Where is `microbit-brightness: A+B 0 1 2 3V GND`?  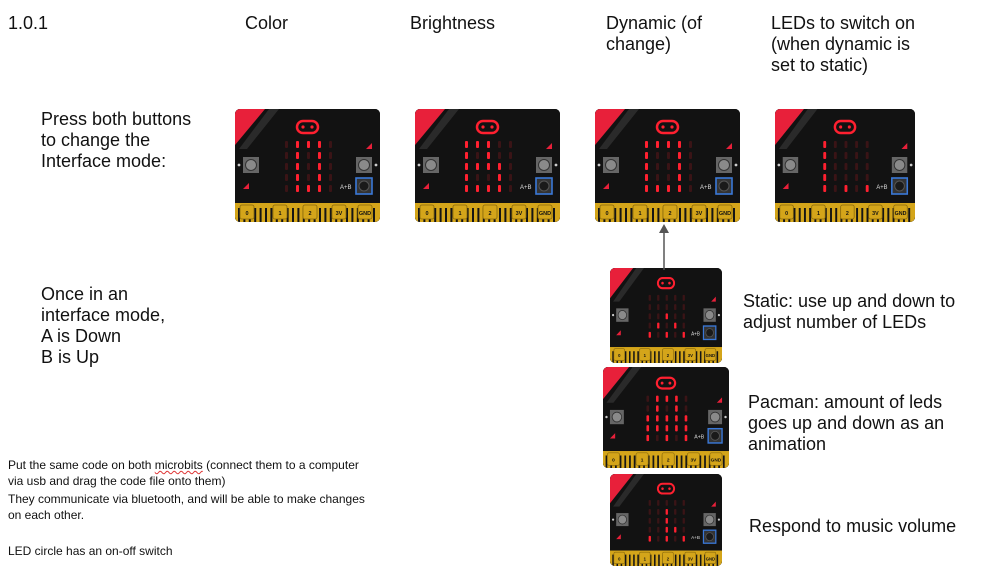 microbit-brightness: A+B 0 1 2 3V GND is located at coordinates (487, 165).